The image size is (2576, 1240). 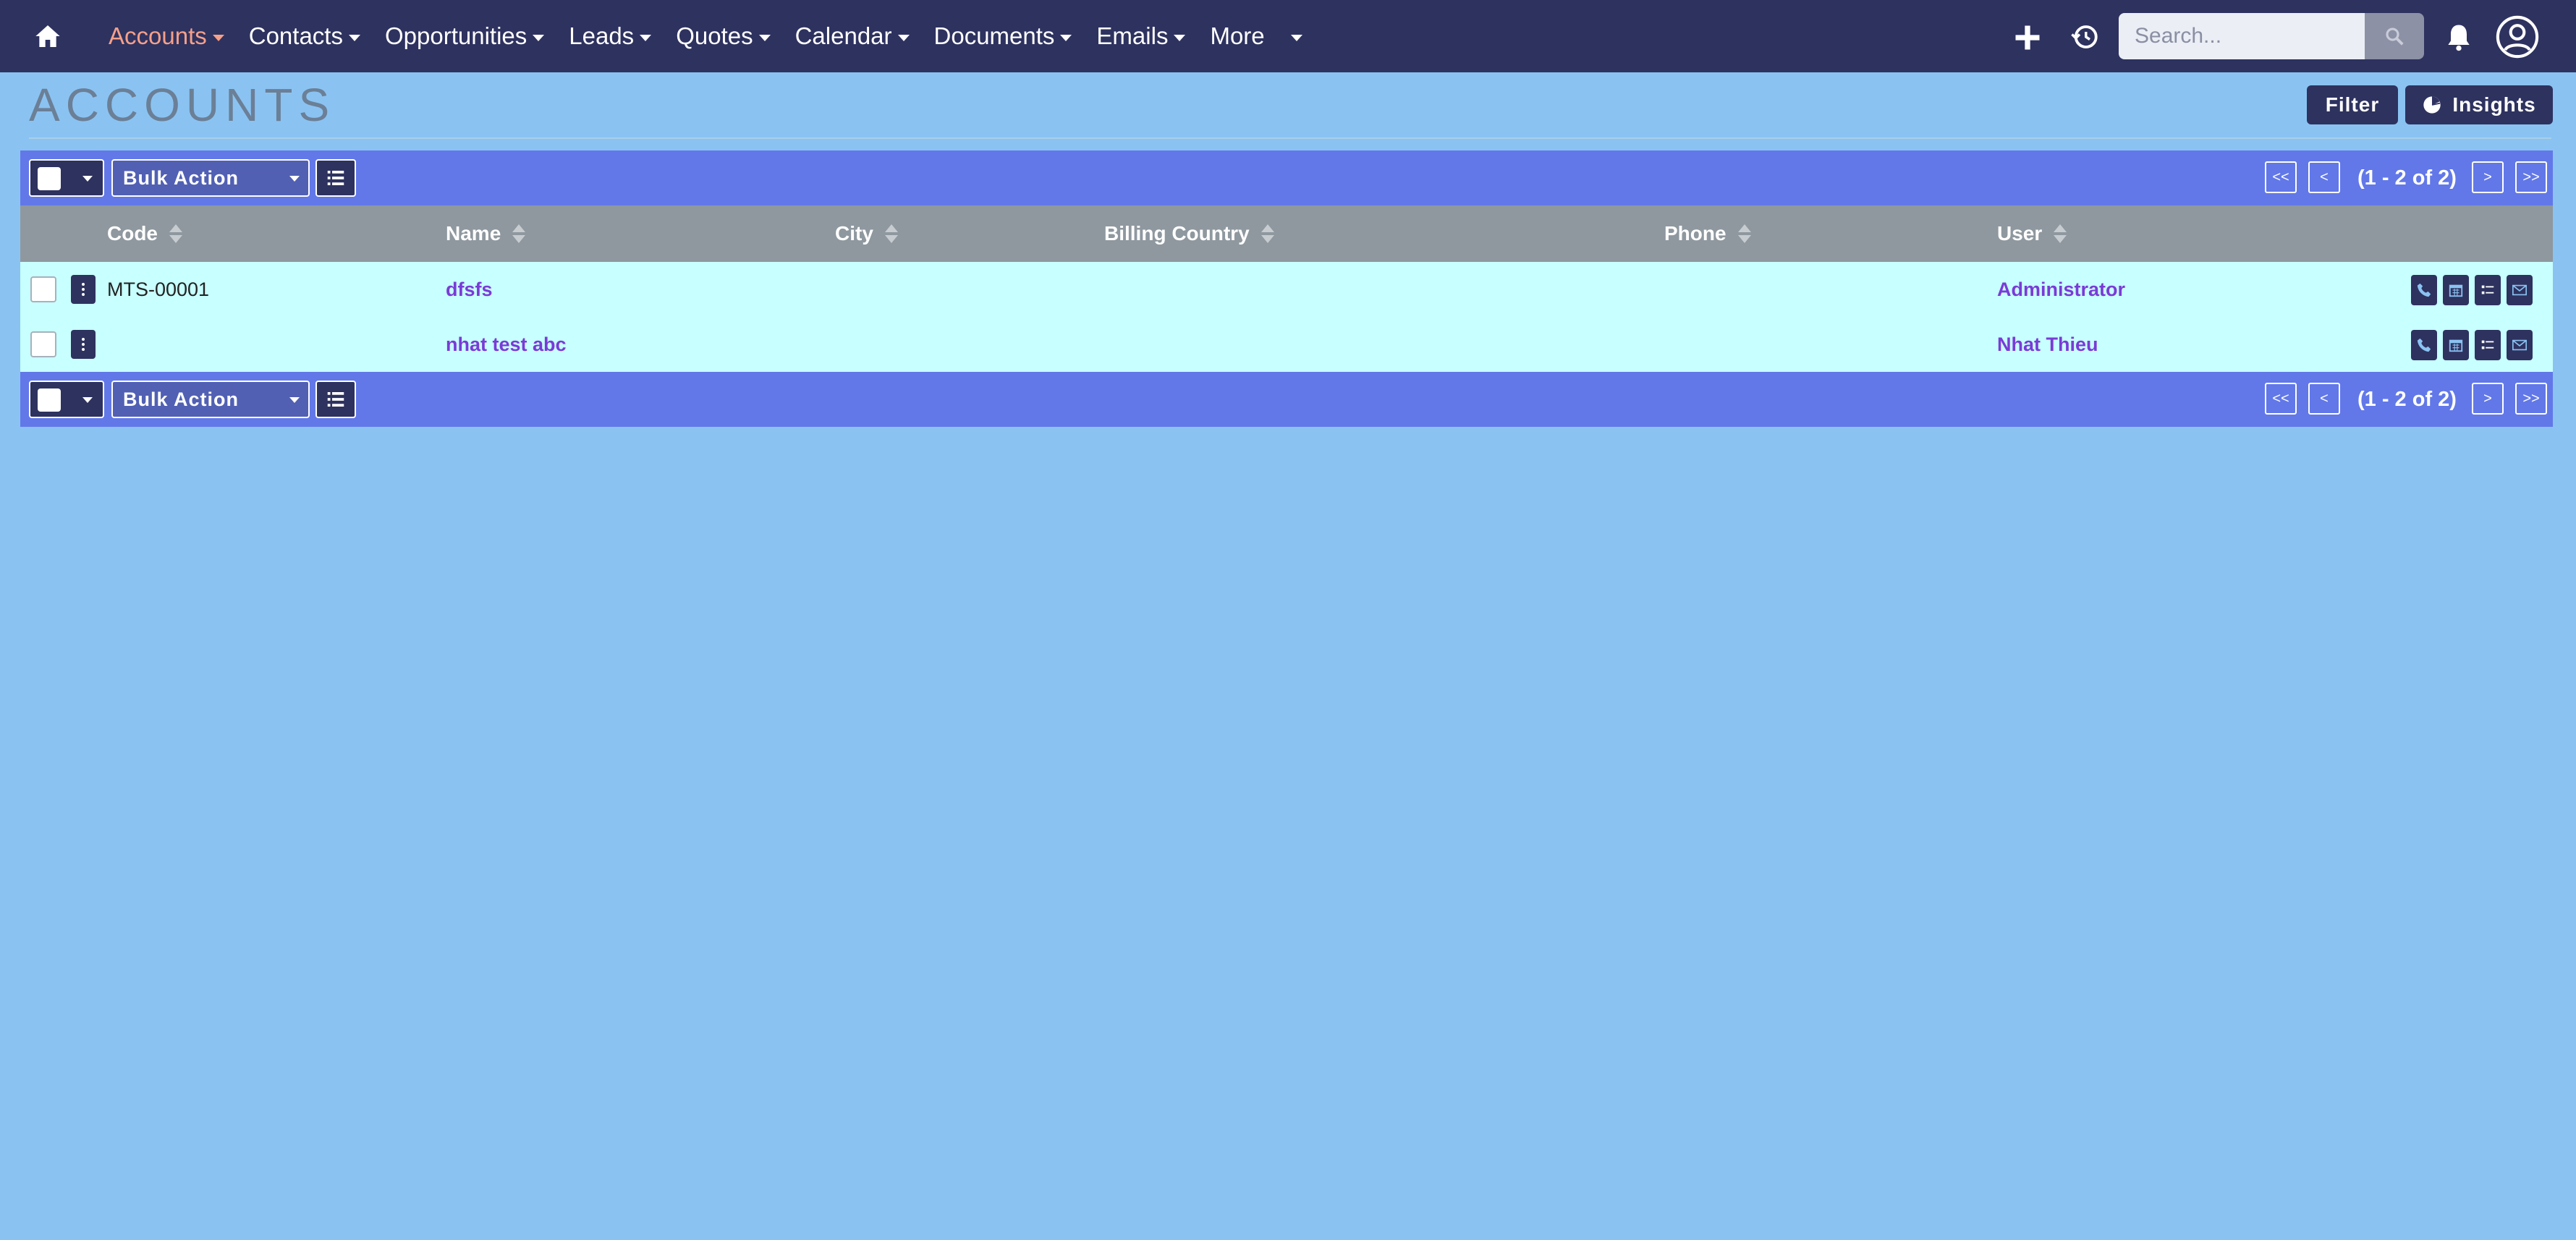 I want to click on nav-opportunities-label: Opportunities, so click(x=456, y=35).